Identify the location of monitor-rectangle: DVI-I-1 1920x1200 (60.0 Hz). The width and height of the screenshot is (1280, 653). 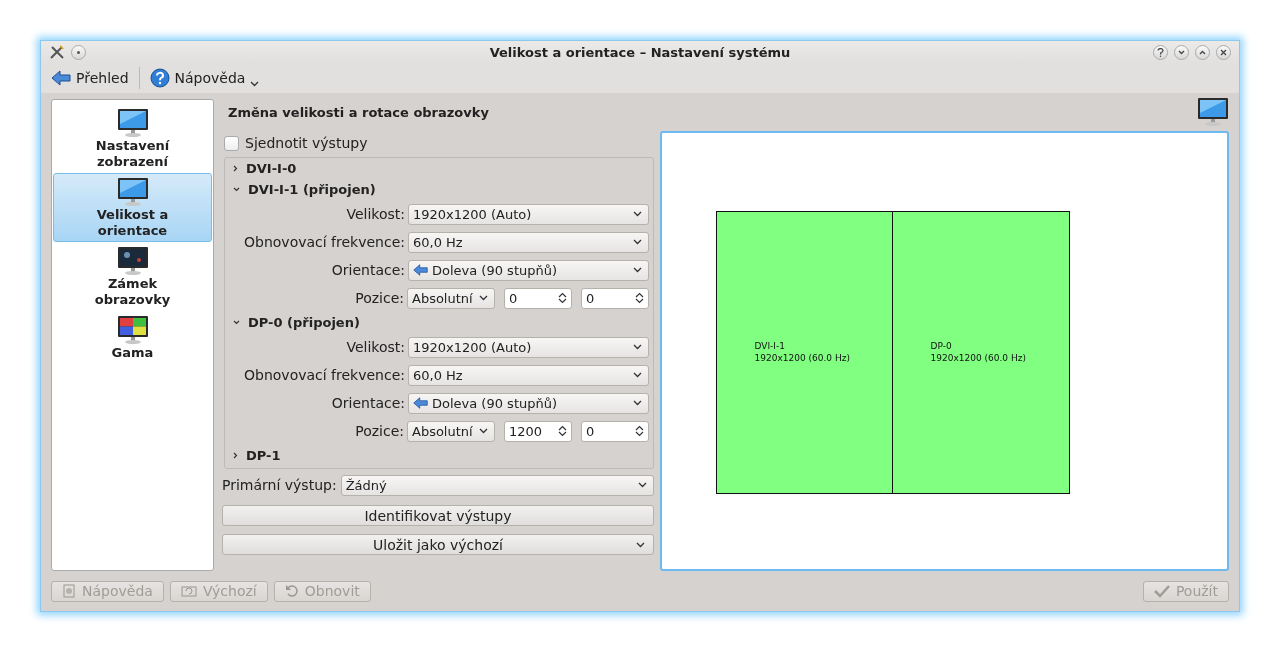
(804, 352).